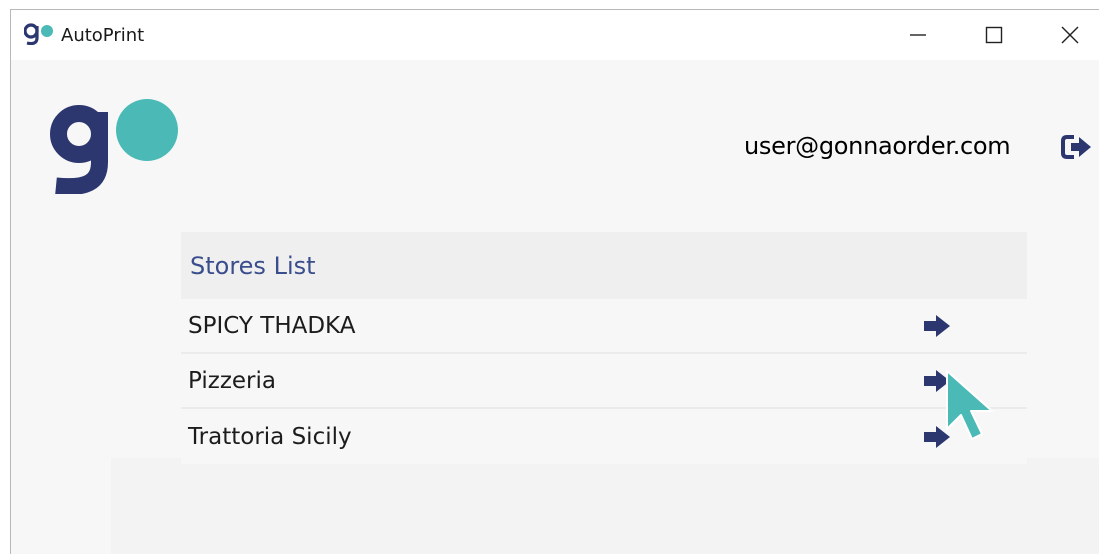  Describe the element at coordinates (555, 35) in the screenshot. I see `title-bar: AutoPrint` at that location.